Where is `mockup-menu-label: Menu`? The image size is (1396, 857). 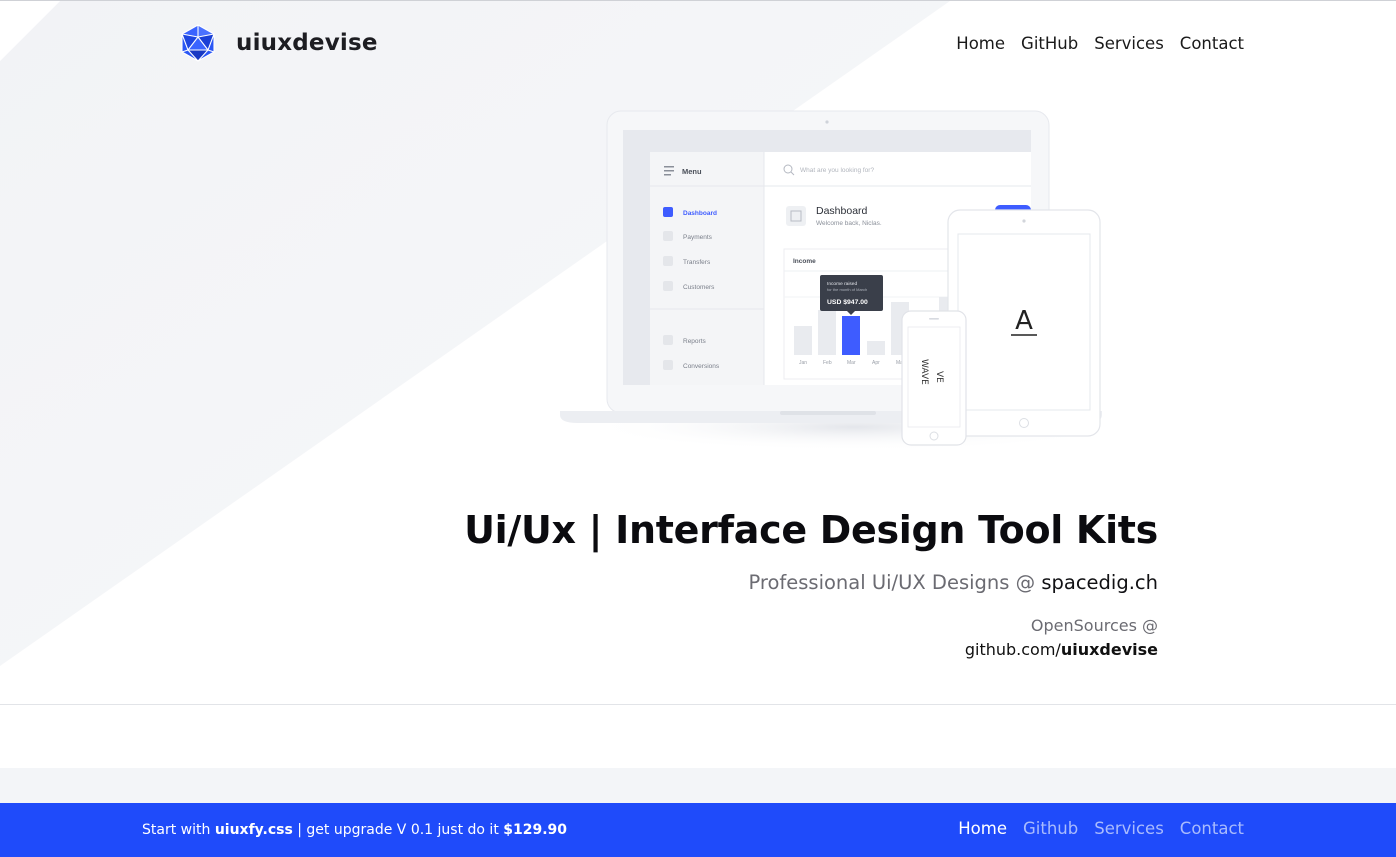
mockup-menu-label: Menu is located at coordinates (692, 171).